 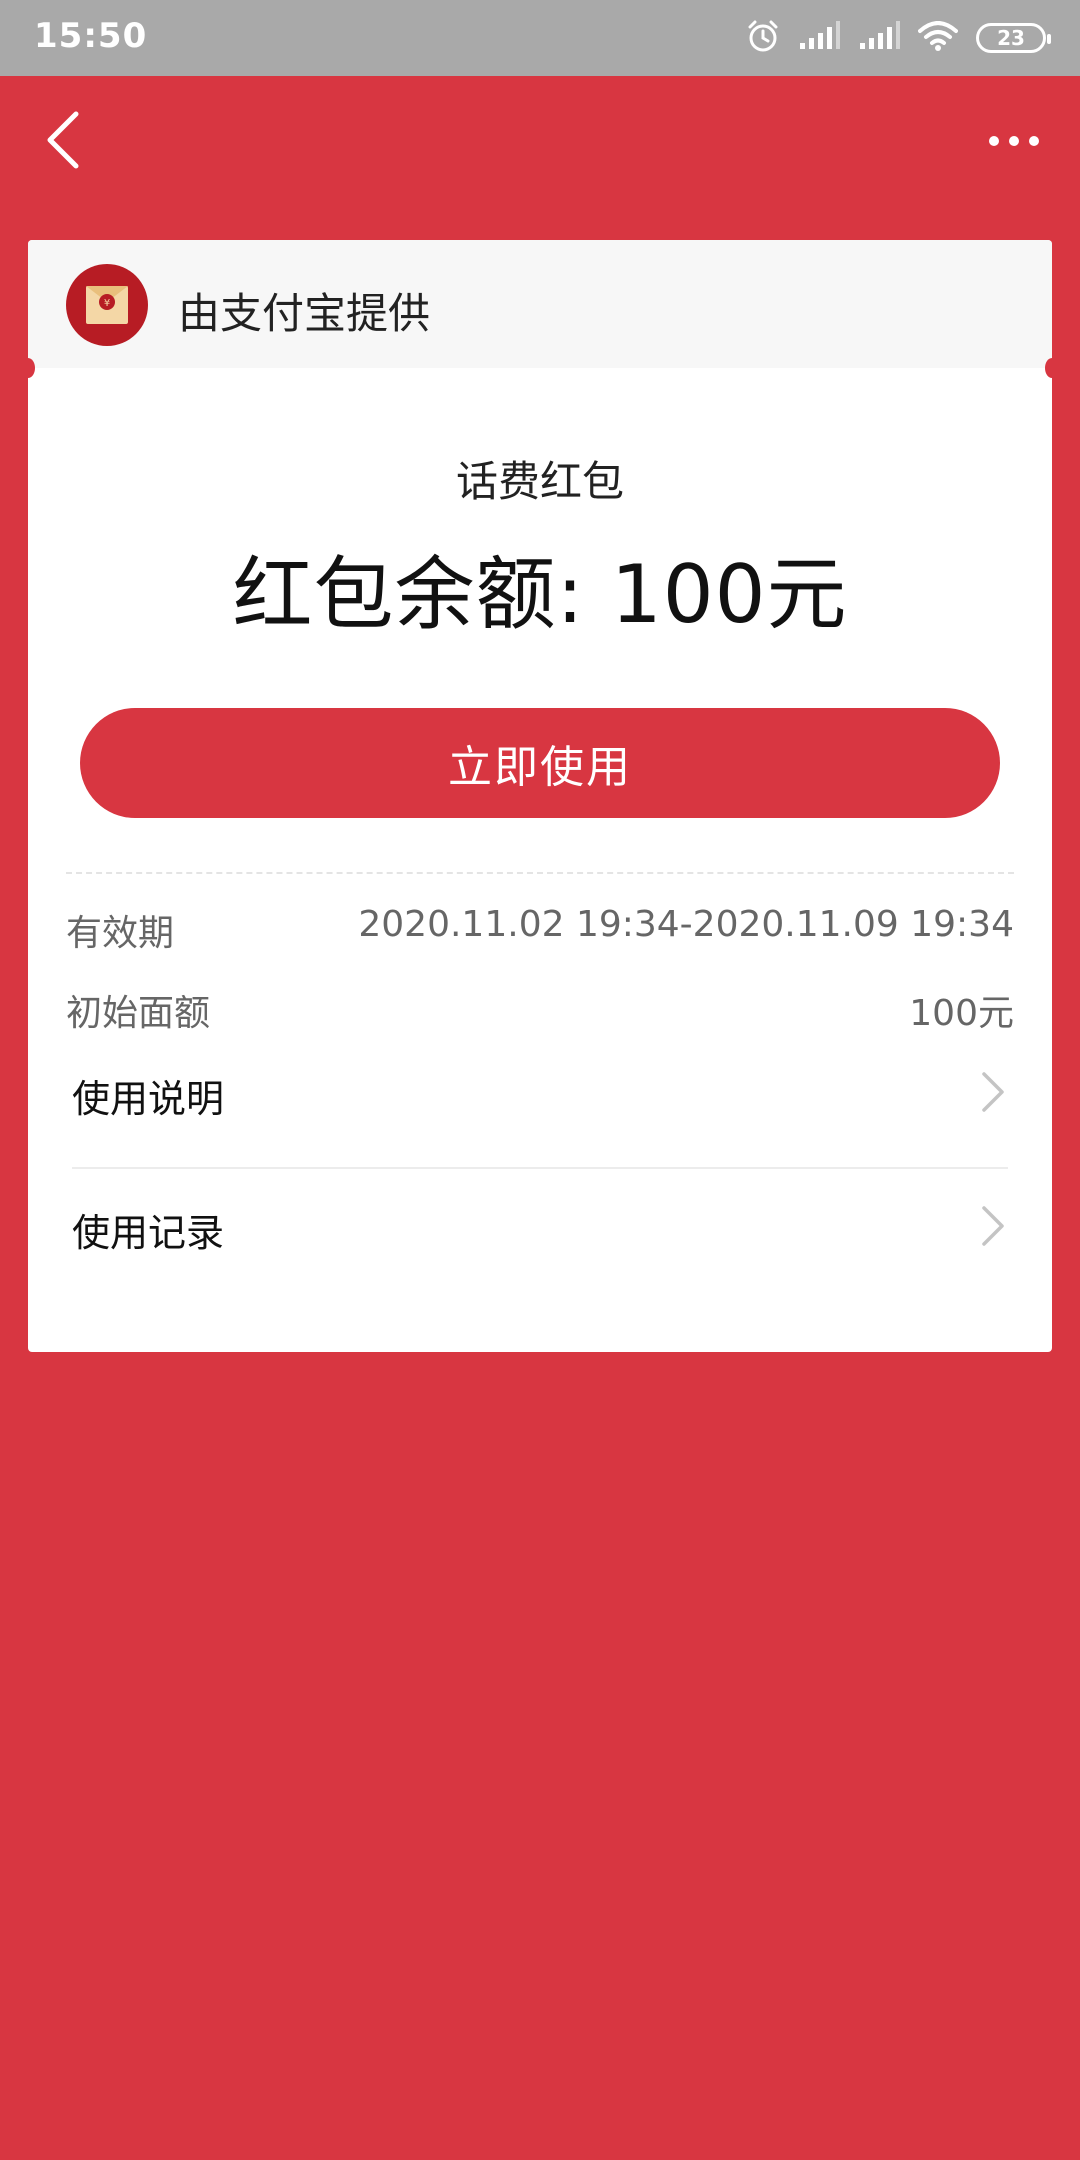 I want to click on card-notch-left, so click(x=28, y=368).